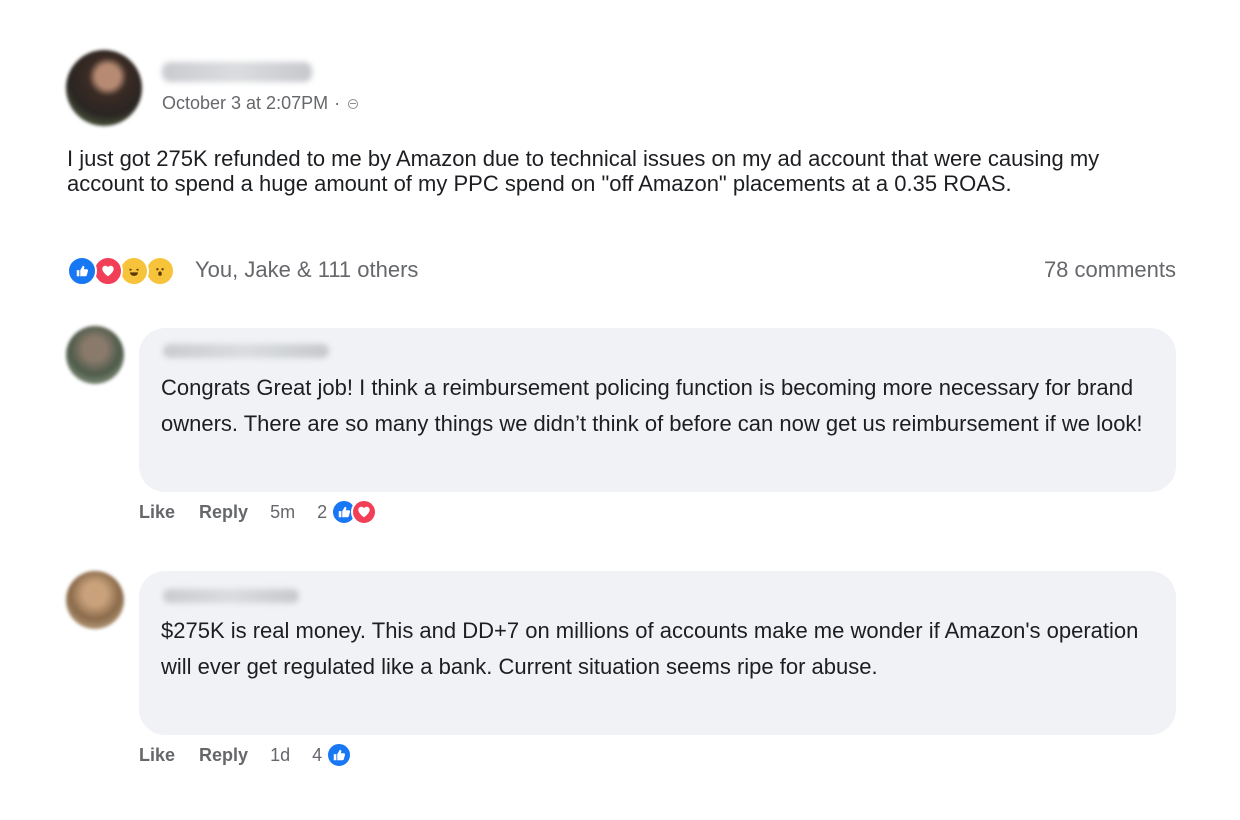  What do you see at coordinates (160, 271) in the screenshot?
I see `wow-icon` at bounding box center [160, 271].